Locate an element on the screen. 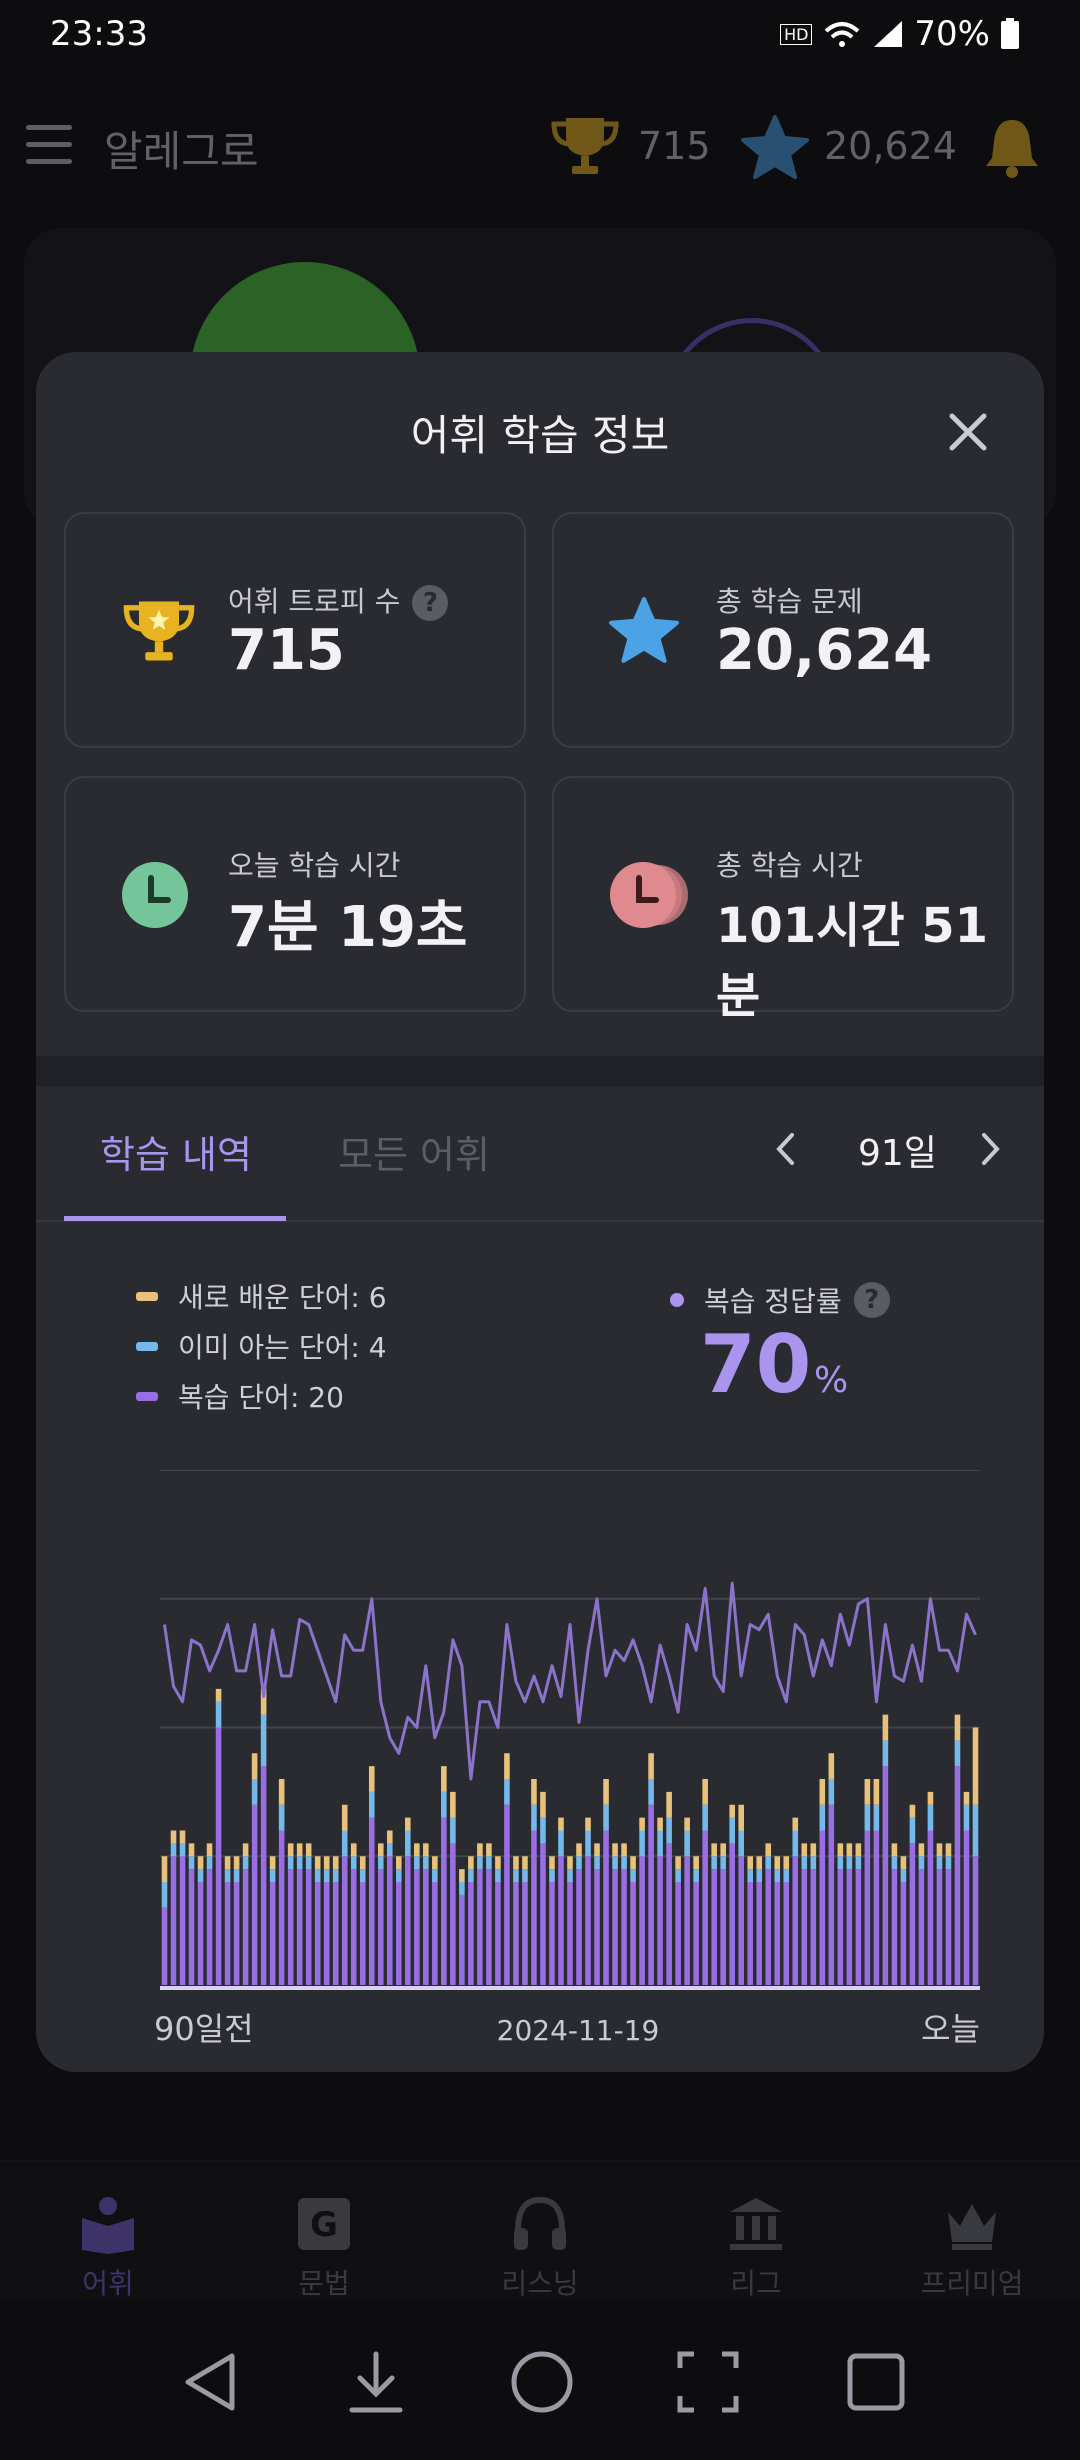  trophy-icon is located at coordinates (159, 631).